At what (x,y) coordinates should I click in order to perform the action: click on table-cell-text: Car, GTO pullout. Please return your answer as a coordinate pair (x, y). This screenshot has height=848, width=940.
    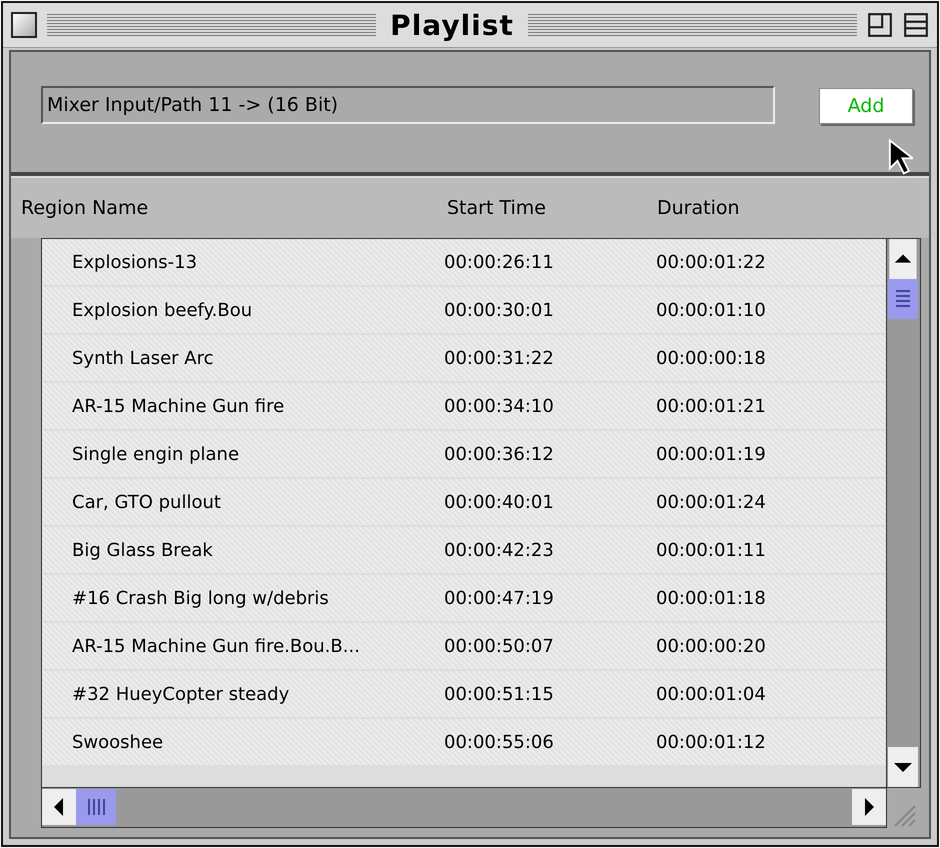
    Looking at the image, I should click on (146, 502).